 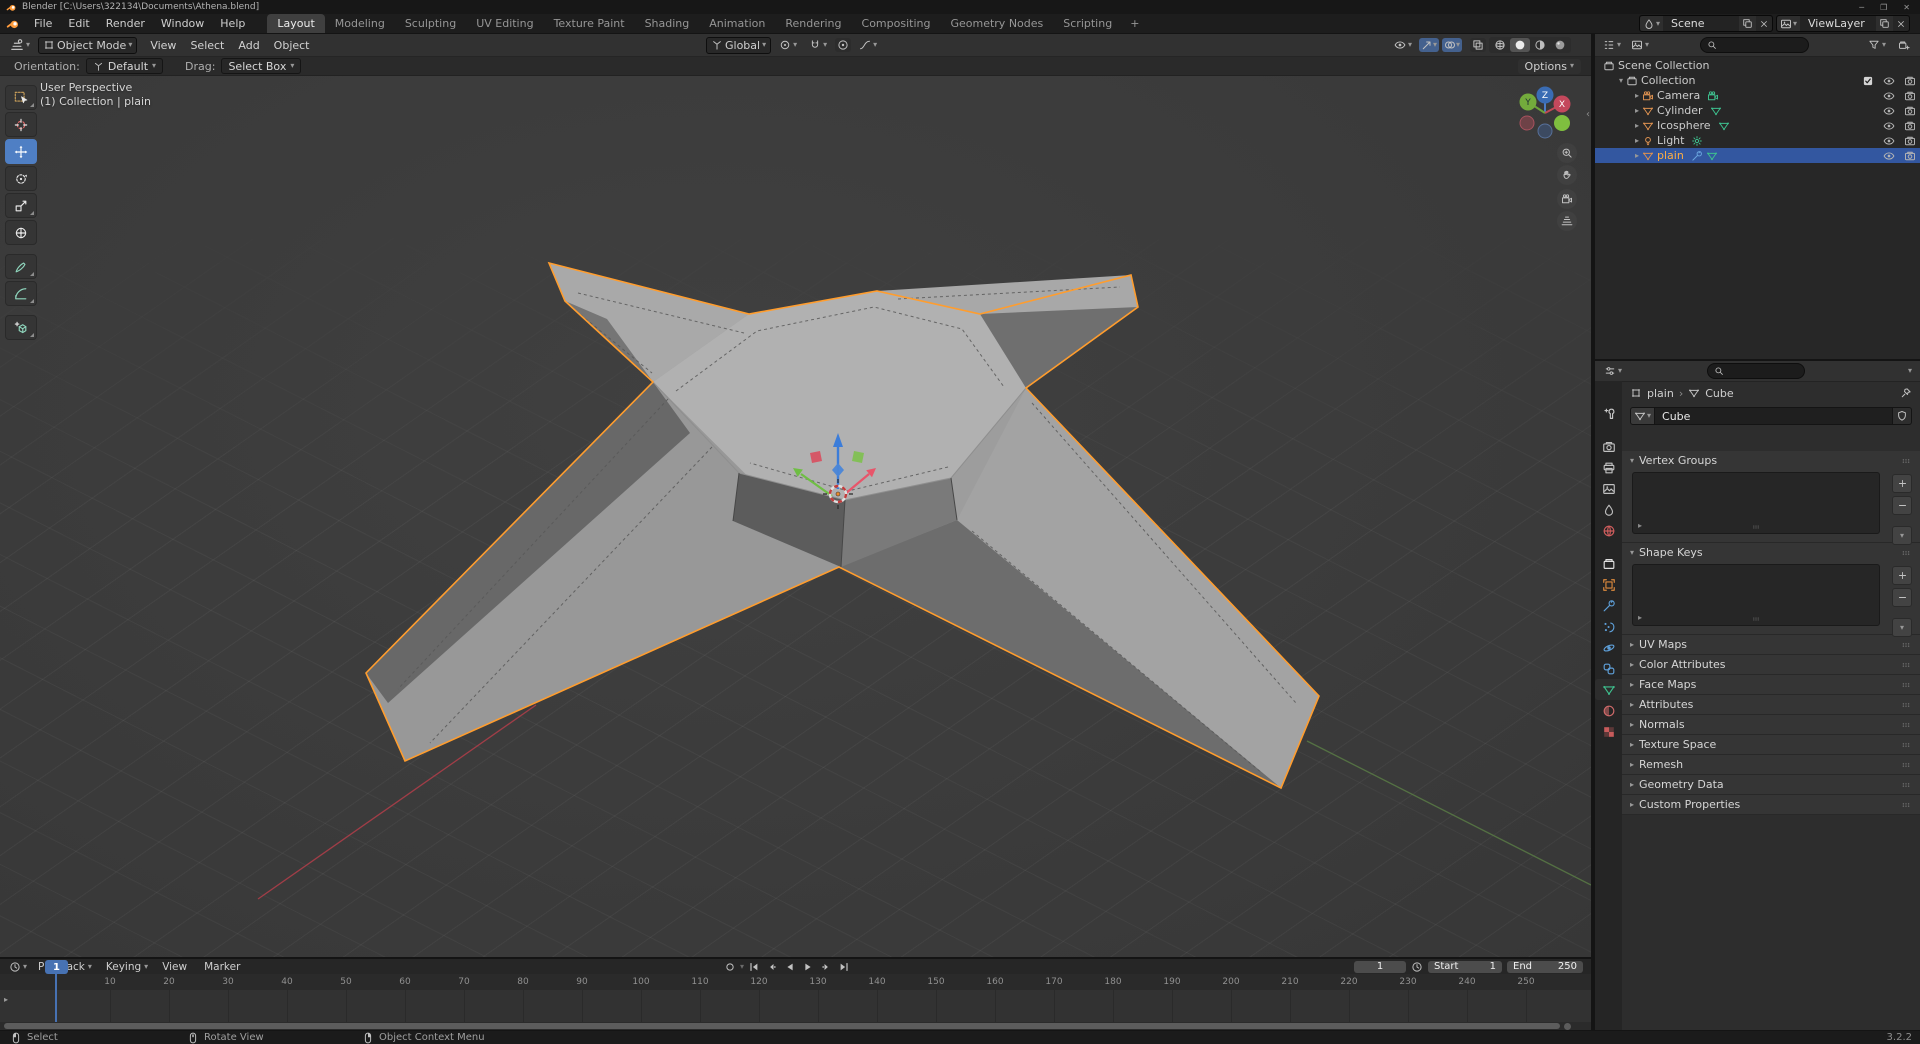 I want to click on play-button, so click(x=808, y=966).